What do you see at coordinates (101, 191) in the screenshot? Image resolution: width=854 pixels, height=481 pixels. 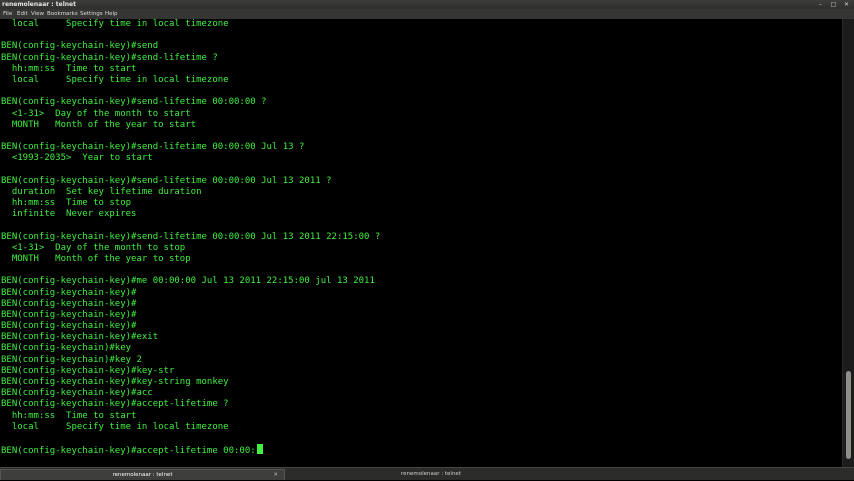 I see `terminal-line: duration Set key lifetime duration` at bounding box center [101, 191].